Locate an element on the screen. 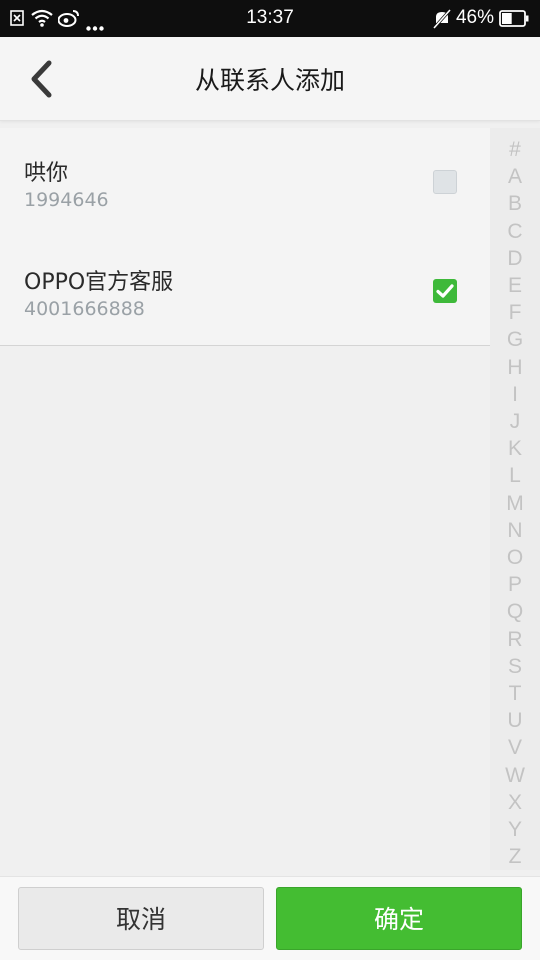  alpha-index-letter: I is located at coordinates (515, 394).